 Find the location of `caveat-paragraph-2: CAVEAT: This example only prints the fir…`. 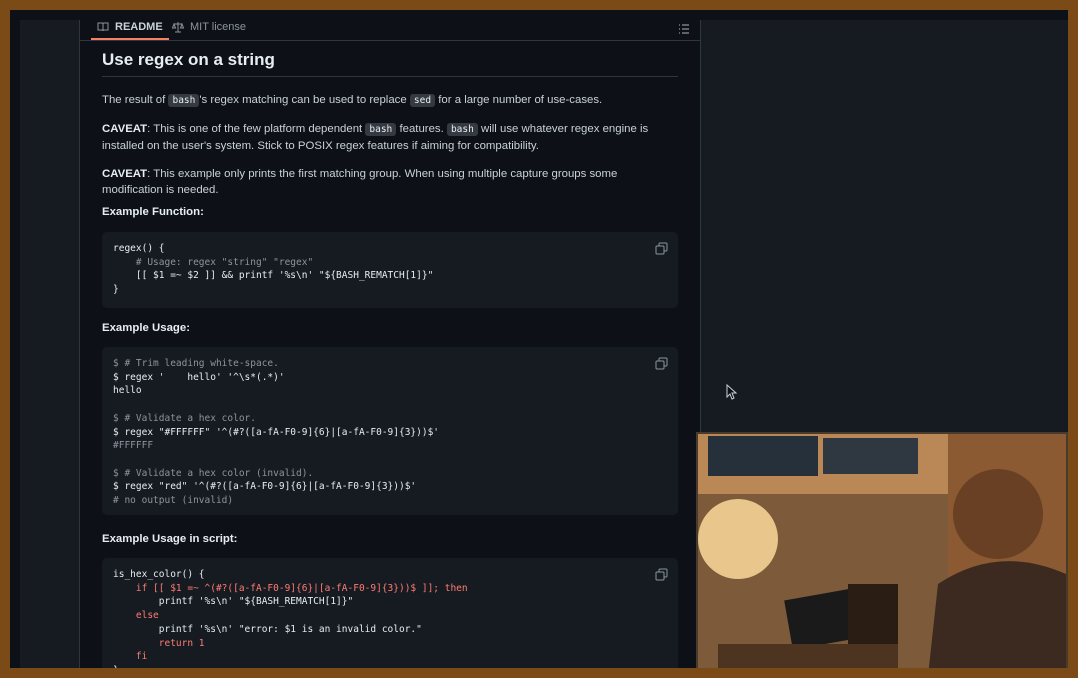

caveat-paragraph-2: CAVEAT: This example only prints the fir… is located at coordinates (390, 182).